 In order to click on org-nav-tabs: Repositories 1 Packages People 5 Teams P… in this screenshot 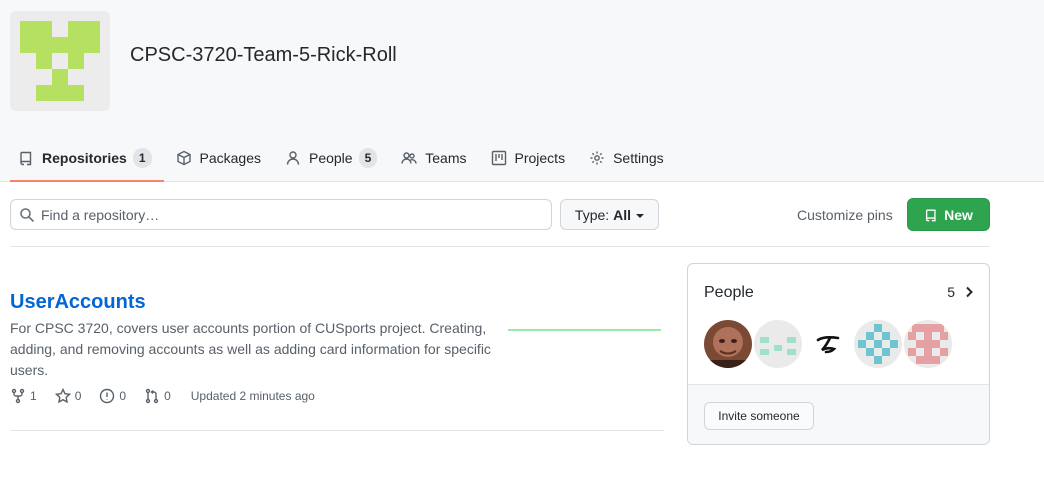, I will do `click(345, 160)`.